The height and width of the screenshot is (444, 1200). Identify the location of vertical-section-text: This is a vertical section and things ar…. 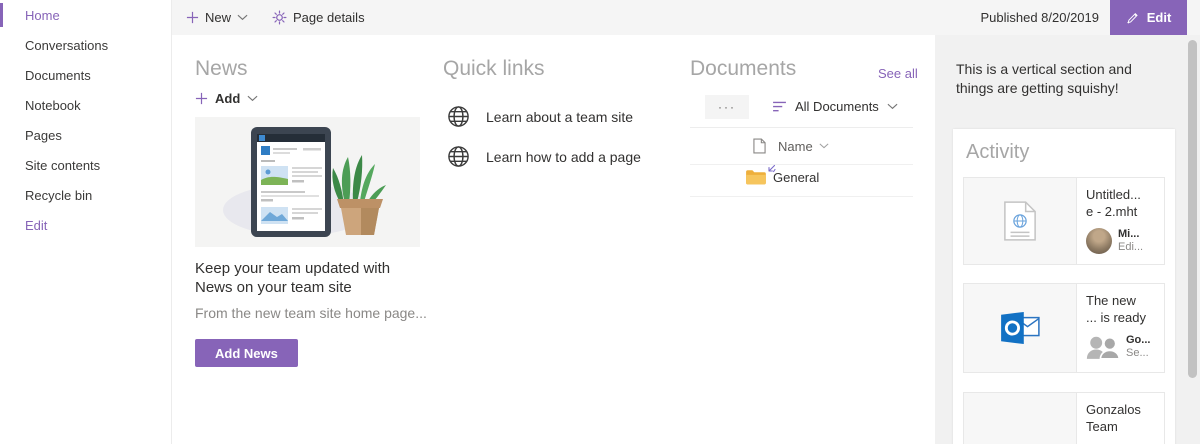
(1044, 78).